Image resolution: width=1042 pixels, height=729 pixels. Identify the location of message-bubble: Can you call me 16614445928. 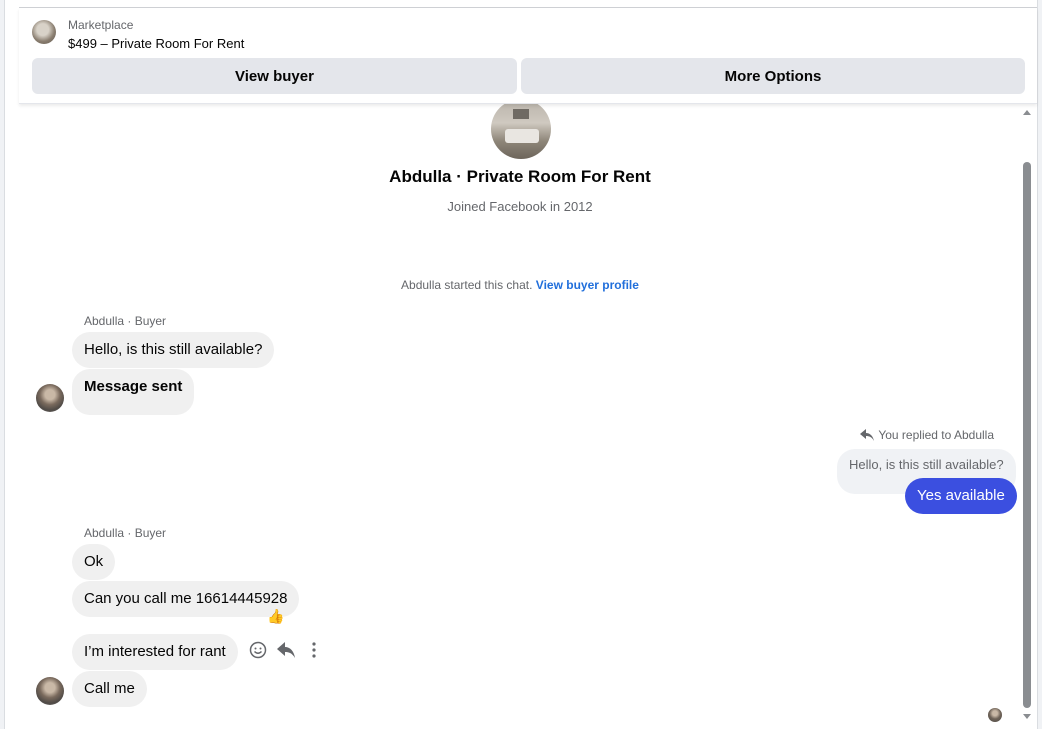
(186, 599).